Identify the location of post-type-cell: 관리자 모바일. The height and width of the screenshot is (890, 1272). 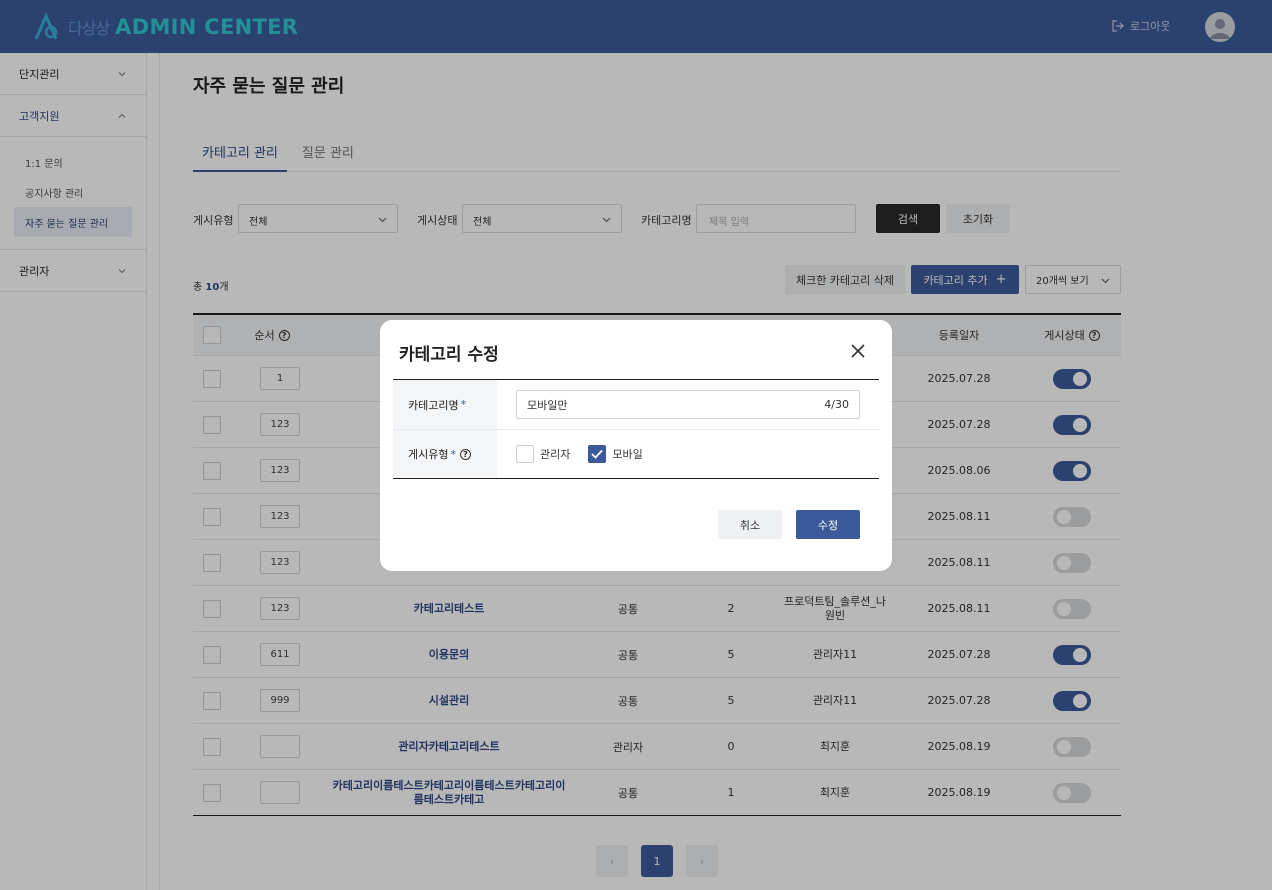
(688, 454).